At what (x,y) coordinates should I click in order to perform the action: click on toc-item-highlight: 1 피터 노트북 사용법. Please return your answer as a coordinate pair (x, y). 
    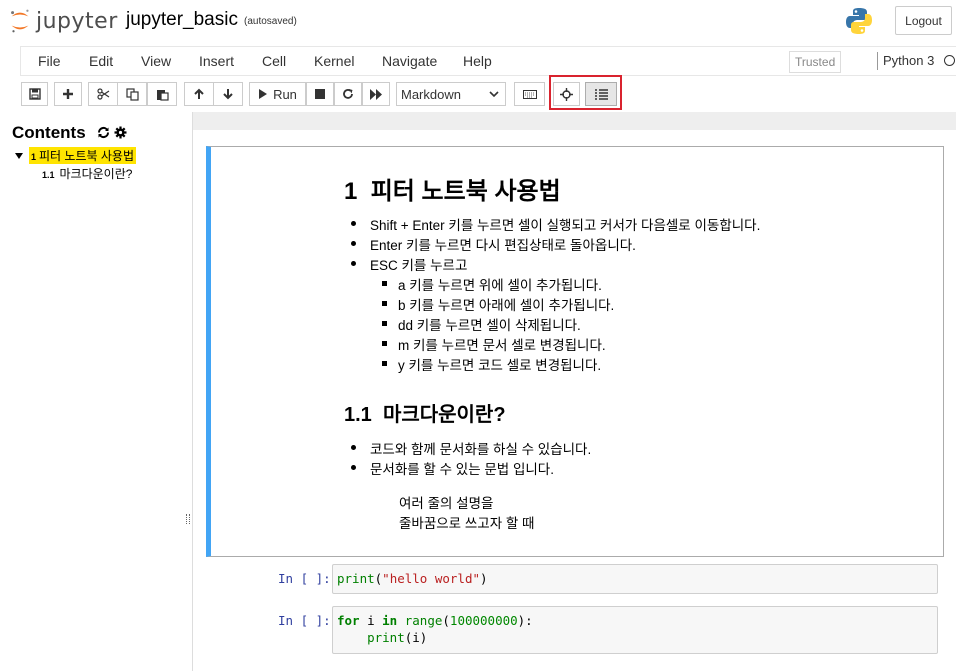
    Looking at the image, I should click on (83, 155).